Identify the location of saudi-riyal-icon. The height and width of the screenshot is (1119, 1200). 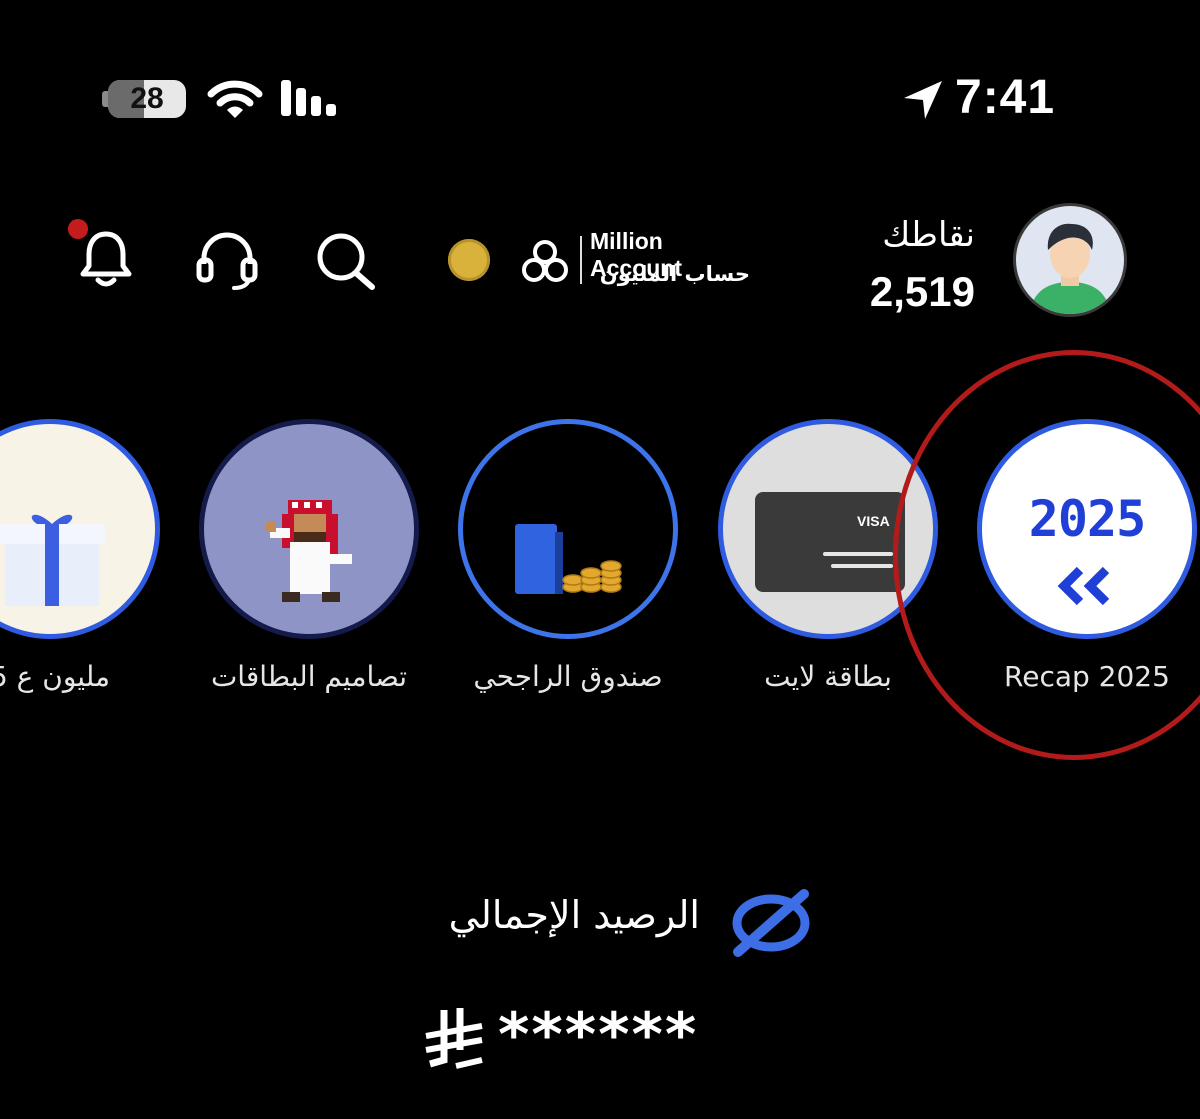
(454, 1038).